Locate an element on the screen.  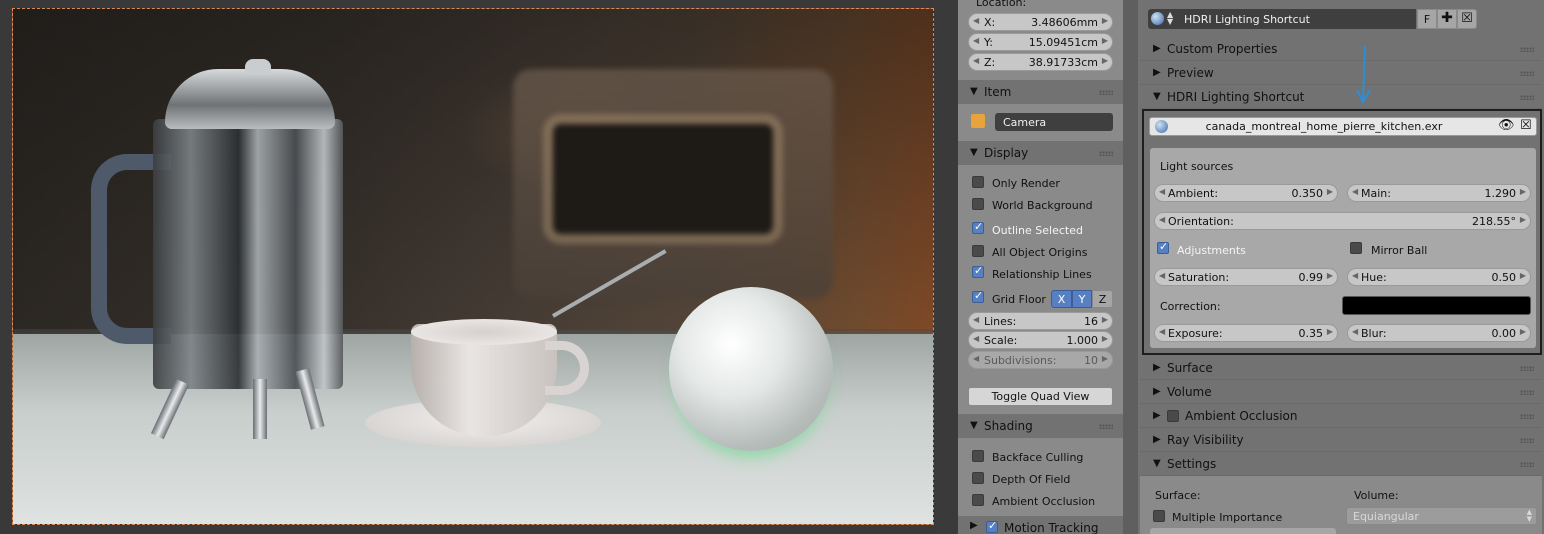
volume-sampling-dropdown: Equiangular ▲ ▼ is located at coordinates (1441, 516).